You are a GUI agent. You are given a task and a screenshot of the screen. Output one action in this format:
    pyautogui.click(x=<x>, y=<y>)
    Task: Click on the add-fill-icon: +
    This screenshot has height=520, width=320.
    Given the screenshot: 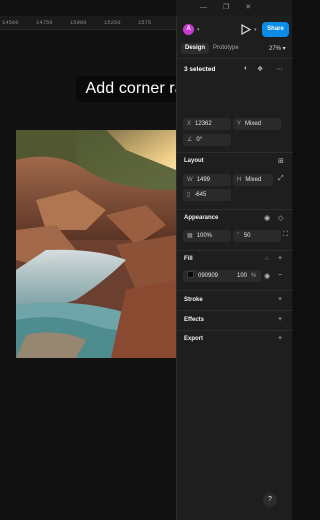 What is the action you would take?
    pyautogui.click(x=280, y=258)
    